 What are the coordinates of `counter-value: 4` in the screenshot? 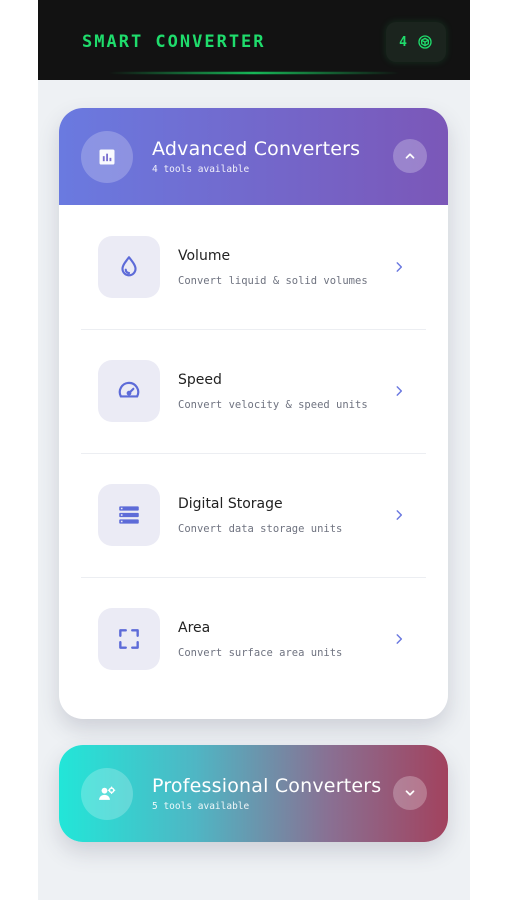 It's located at (403, 42).